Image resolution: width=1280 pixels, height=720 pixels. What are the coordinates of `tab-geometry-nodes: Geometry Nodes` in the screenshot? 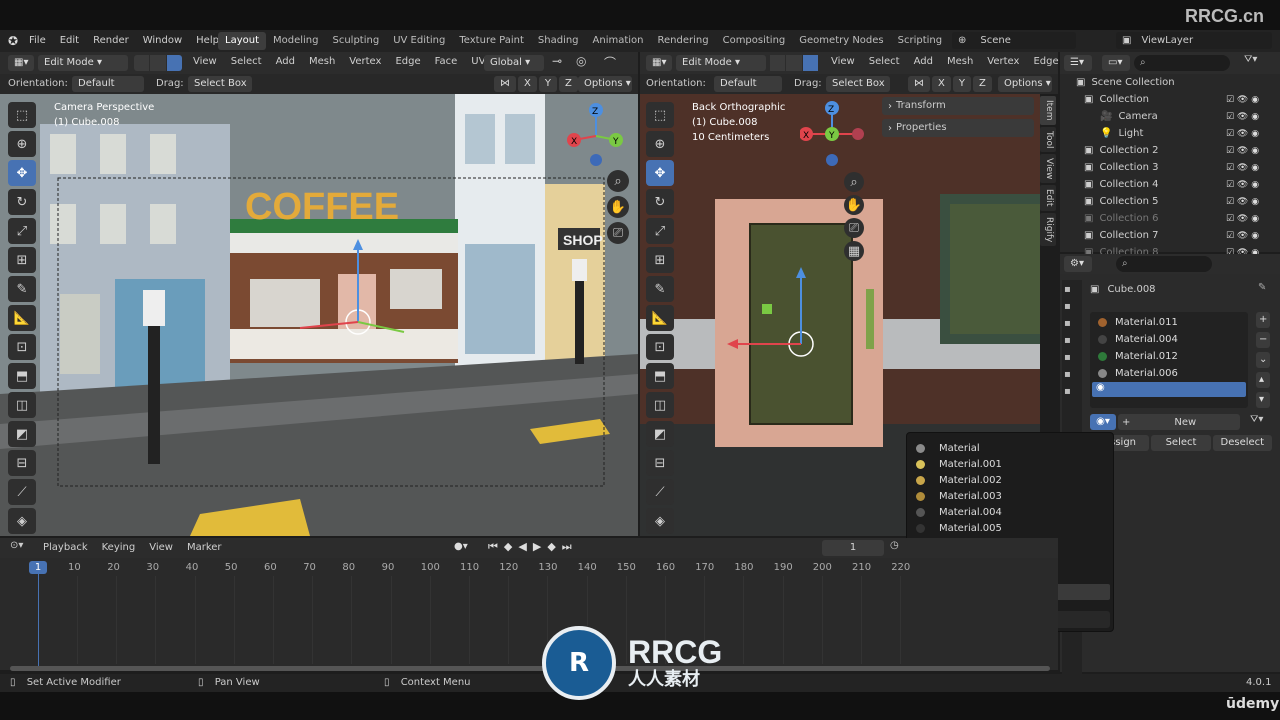 It's located at (841, 41).